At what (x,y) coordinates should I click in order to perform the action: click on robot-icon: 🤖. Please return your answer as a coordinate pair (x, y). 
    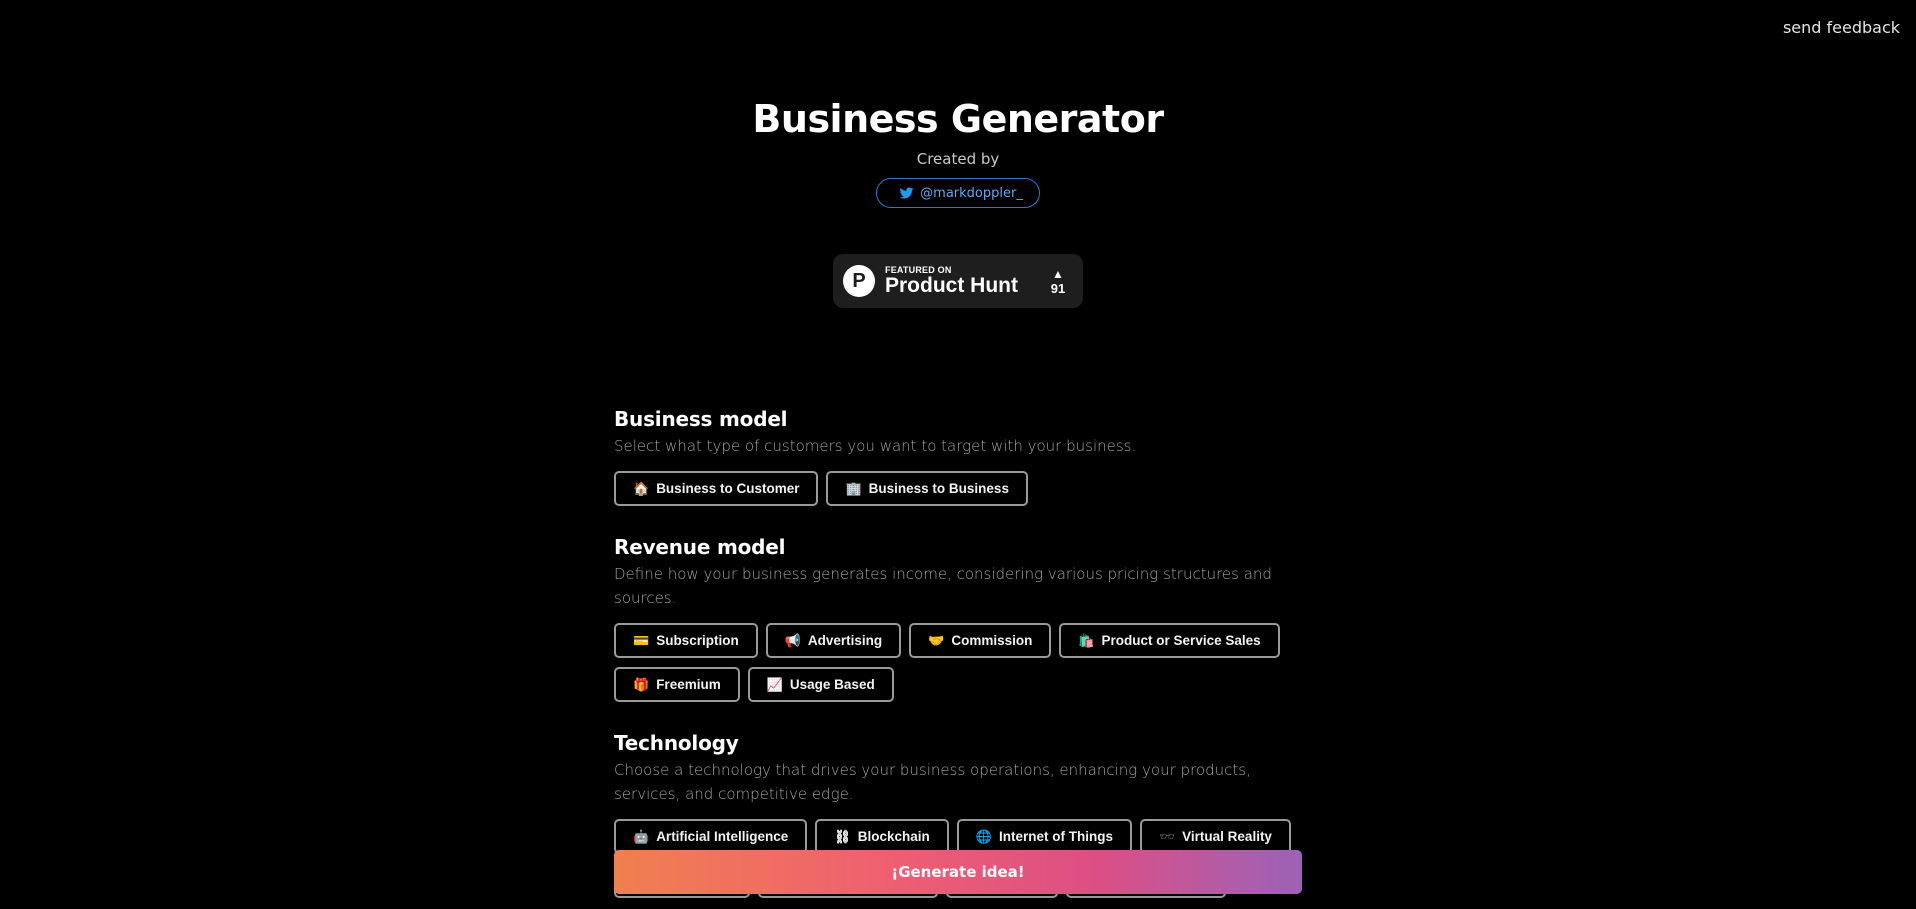
    Looking at the image, I should click on (641, 836).